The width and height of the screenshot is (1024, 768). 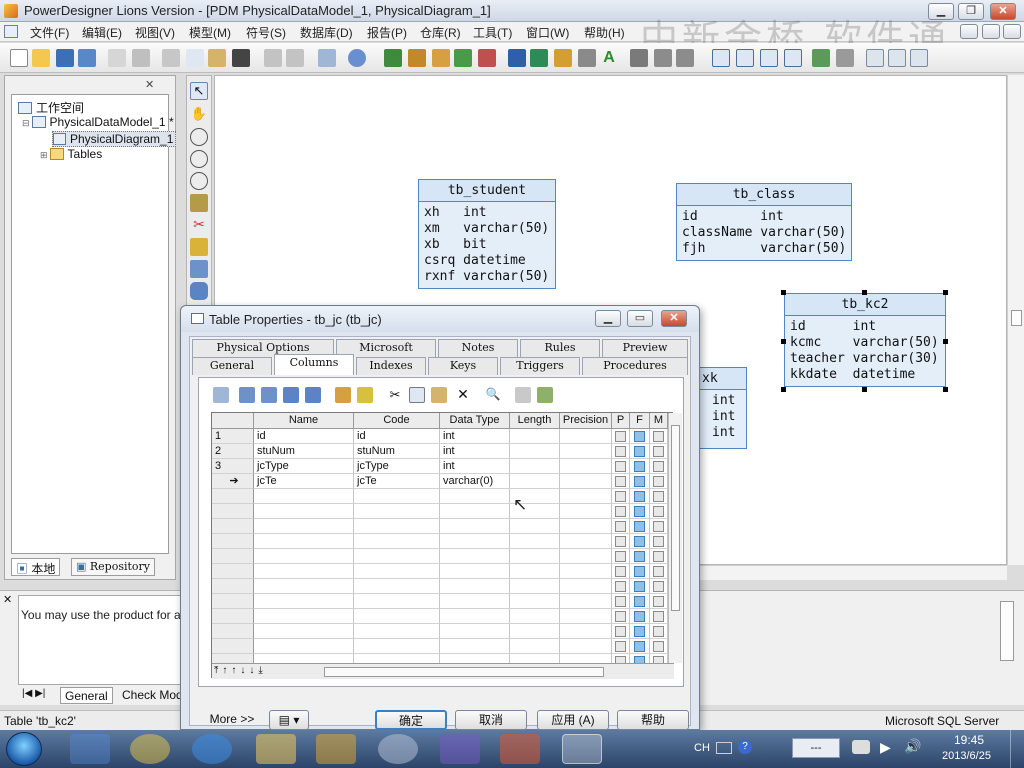 I want to click on app-bird-icon, so click(x=90, y=749).